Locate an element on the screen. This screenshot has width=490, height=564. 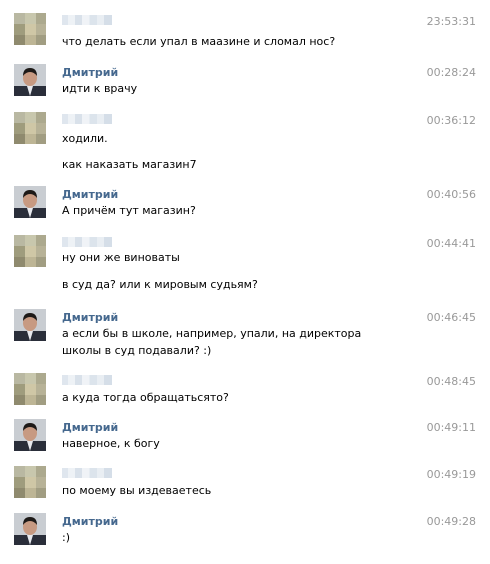
message-text: идти к врачу is located at coordinates (100, 88).